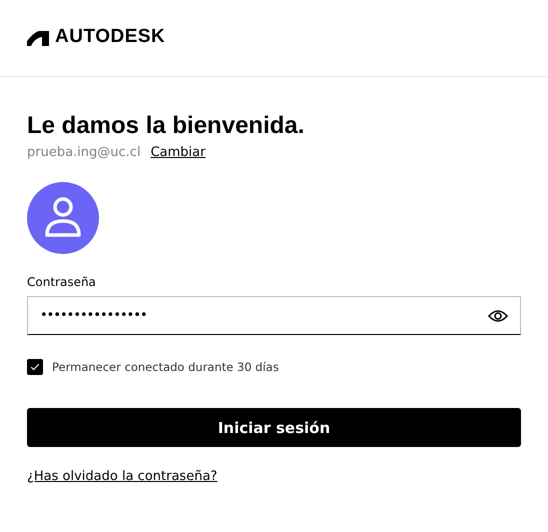  What do you see at coordinates (35, 367) in the screenshot?
I see `remember-checkbox` at bounding box center [35, 367].